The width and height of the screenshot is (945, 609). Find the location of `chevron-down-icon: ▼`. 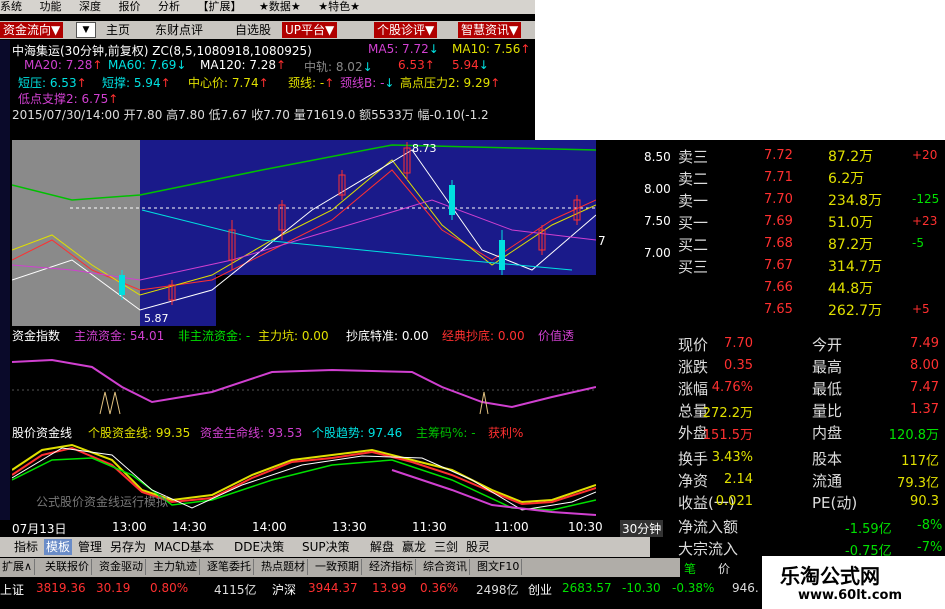

chevron-down-icon: ▼ is located at coordinates (86, 30).